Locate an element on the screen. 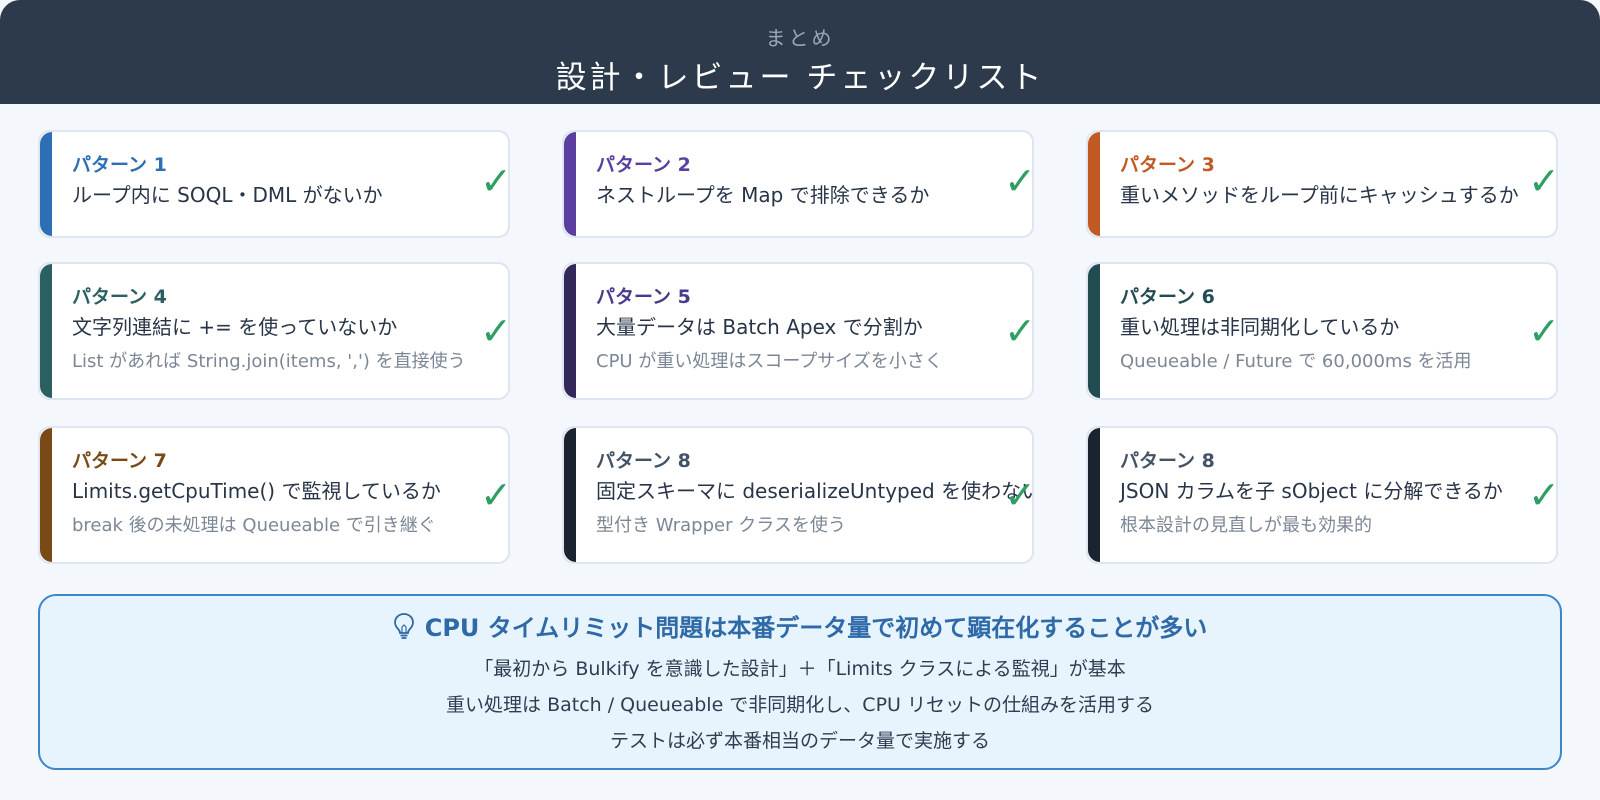 The width and height of the screenshot is (1600, 800). card-question: Limits.getCpuTime() で監視しているか is located at coordinates (256, 491).